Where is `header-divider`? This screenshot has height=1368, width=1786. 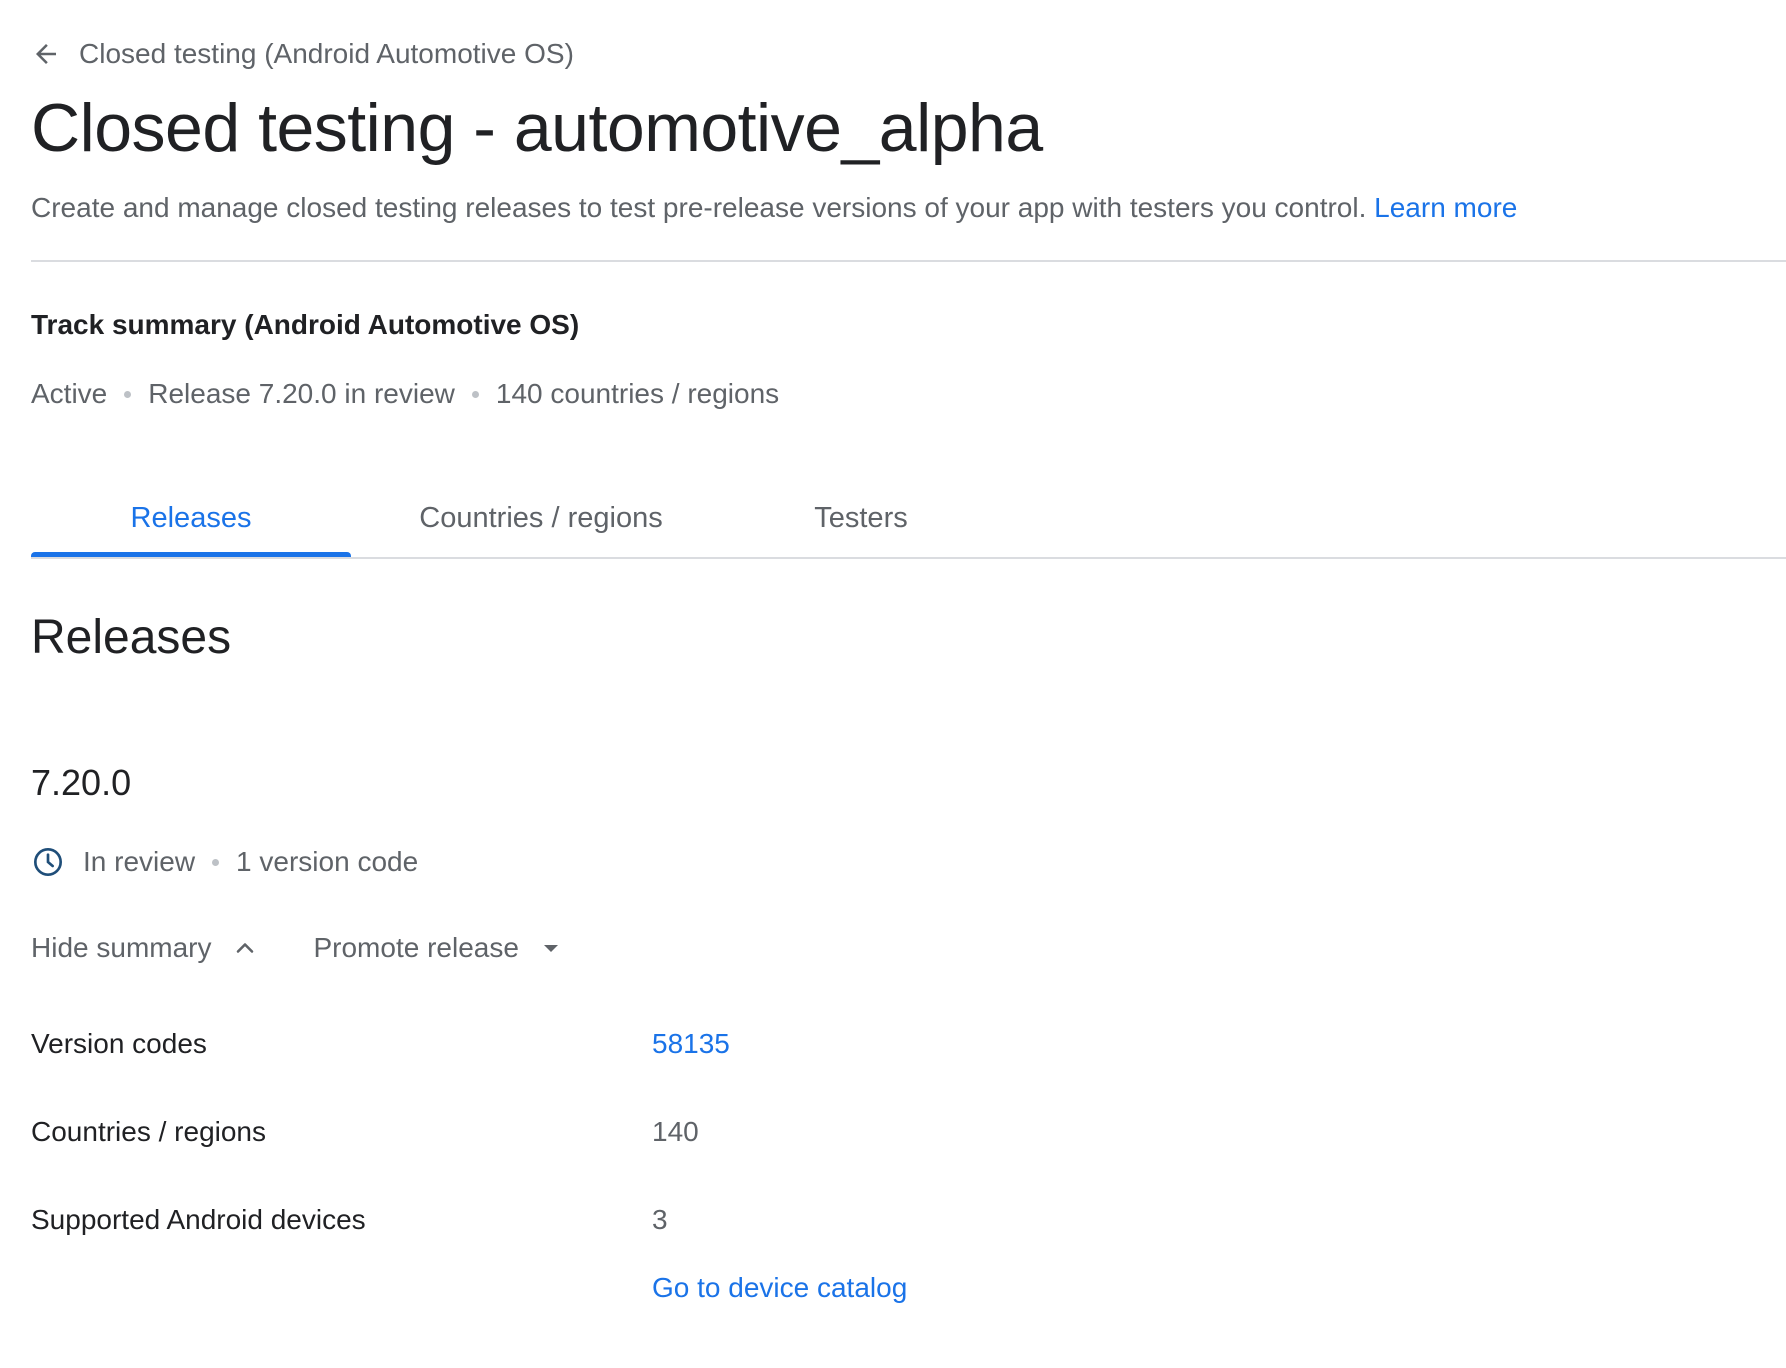 header-divider is located at coordinates (908, 261).